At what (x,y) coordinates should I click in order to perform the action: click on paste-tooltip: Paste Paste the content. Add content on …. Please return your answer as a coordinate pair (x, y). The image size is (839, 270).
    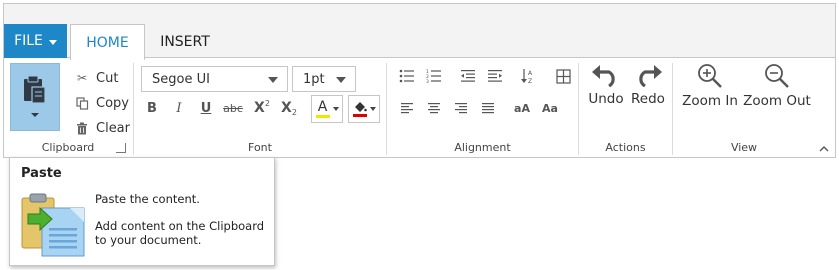
    Looking at the image, I should click on (142, 211).